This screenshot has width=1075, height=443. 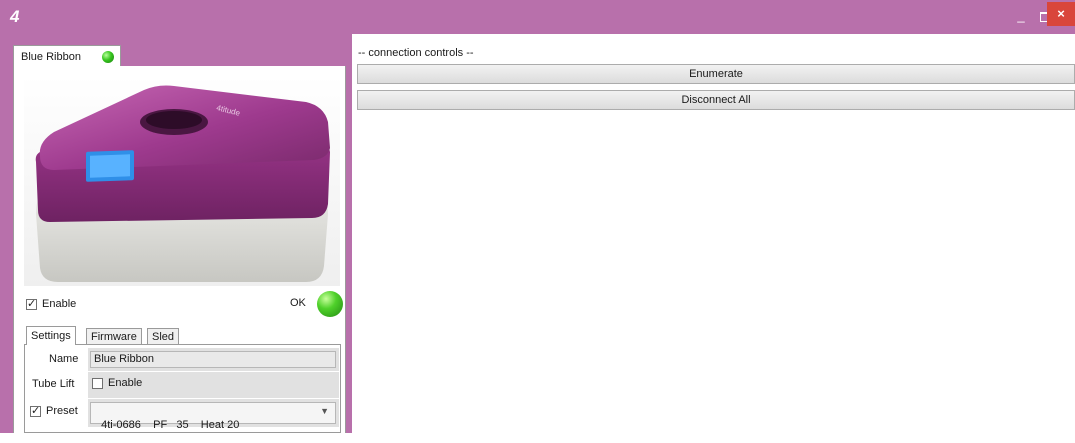 What do you see at coordinates (213, 416) in the screenshot?
I see `preset-select: 4ti-0686 PF 35 Heat 20 ▼` at bounding box center [213, 416].